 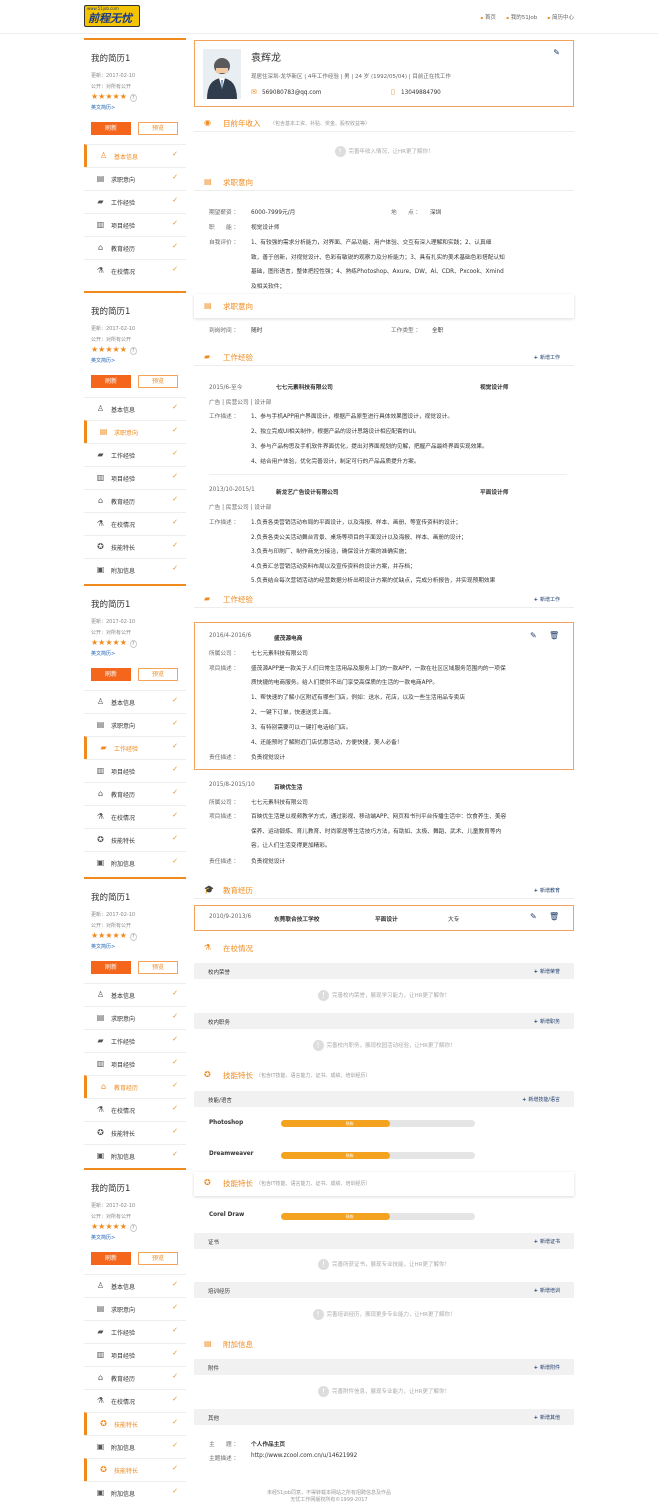 I want to click on add-post-button: 新增职务, so click(x=547, y=1021).